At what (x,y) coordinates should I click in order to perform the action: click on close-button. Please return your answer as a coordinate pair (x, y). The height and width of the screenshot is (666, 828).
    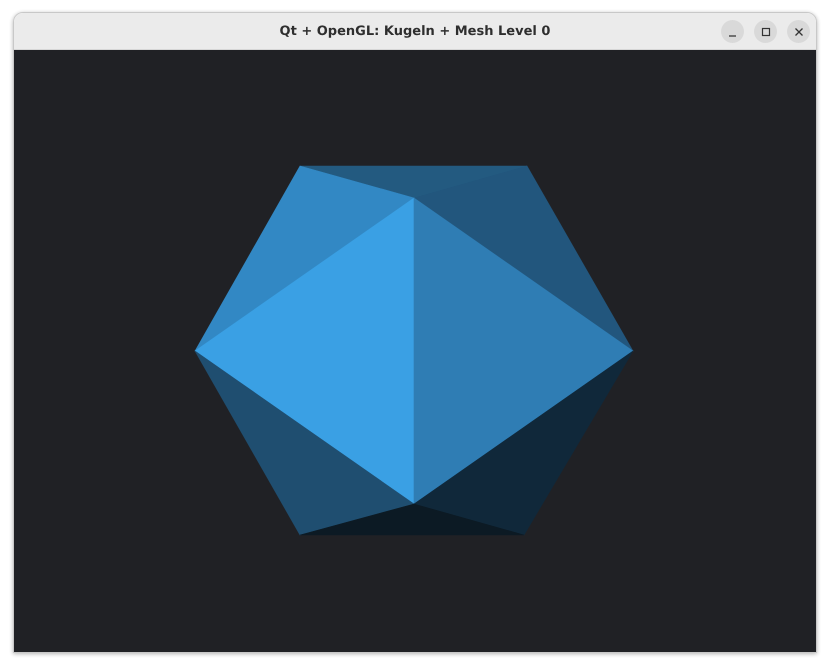
    Looking at the image, I should click on (798, 31).